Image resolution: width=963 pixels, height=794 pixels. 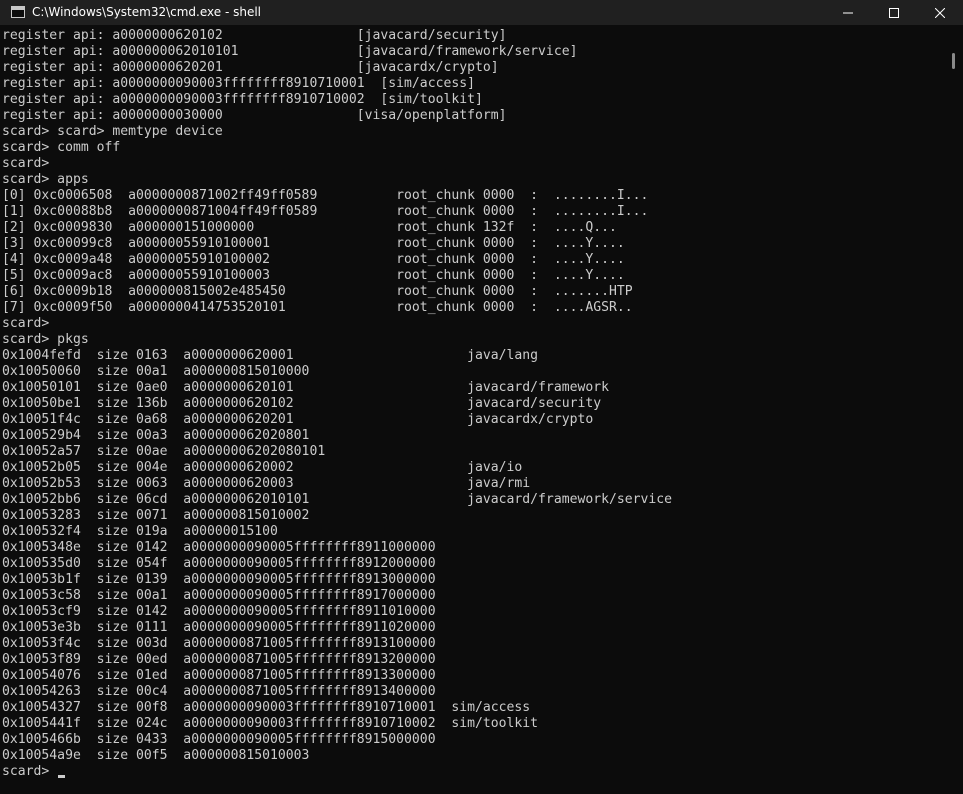 What do you see at coordinates (156, 371) in the screenshot?
I see `console-line: 0x10050060 size 00a1 a000000815010000` at bounding box center [156, 371].